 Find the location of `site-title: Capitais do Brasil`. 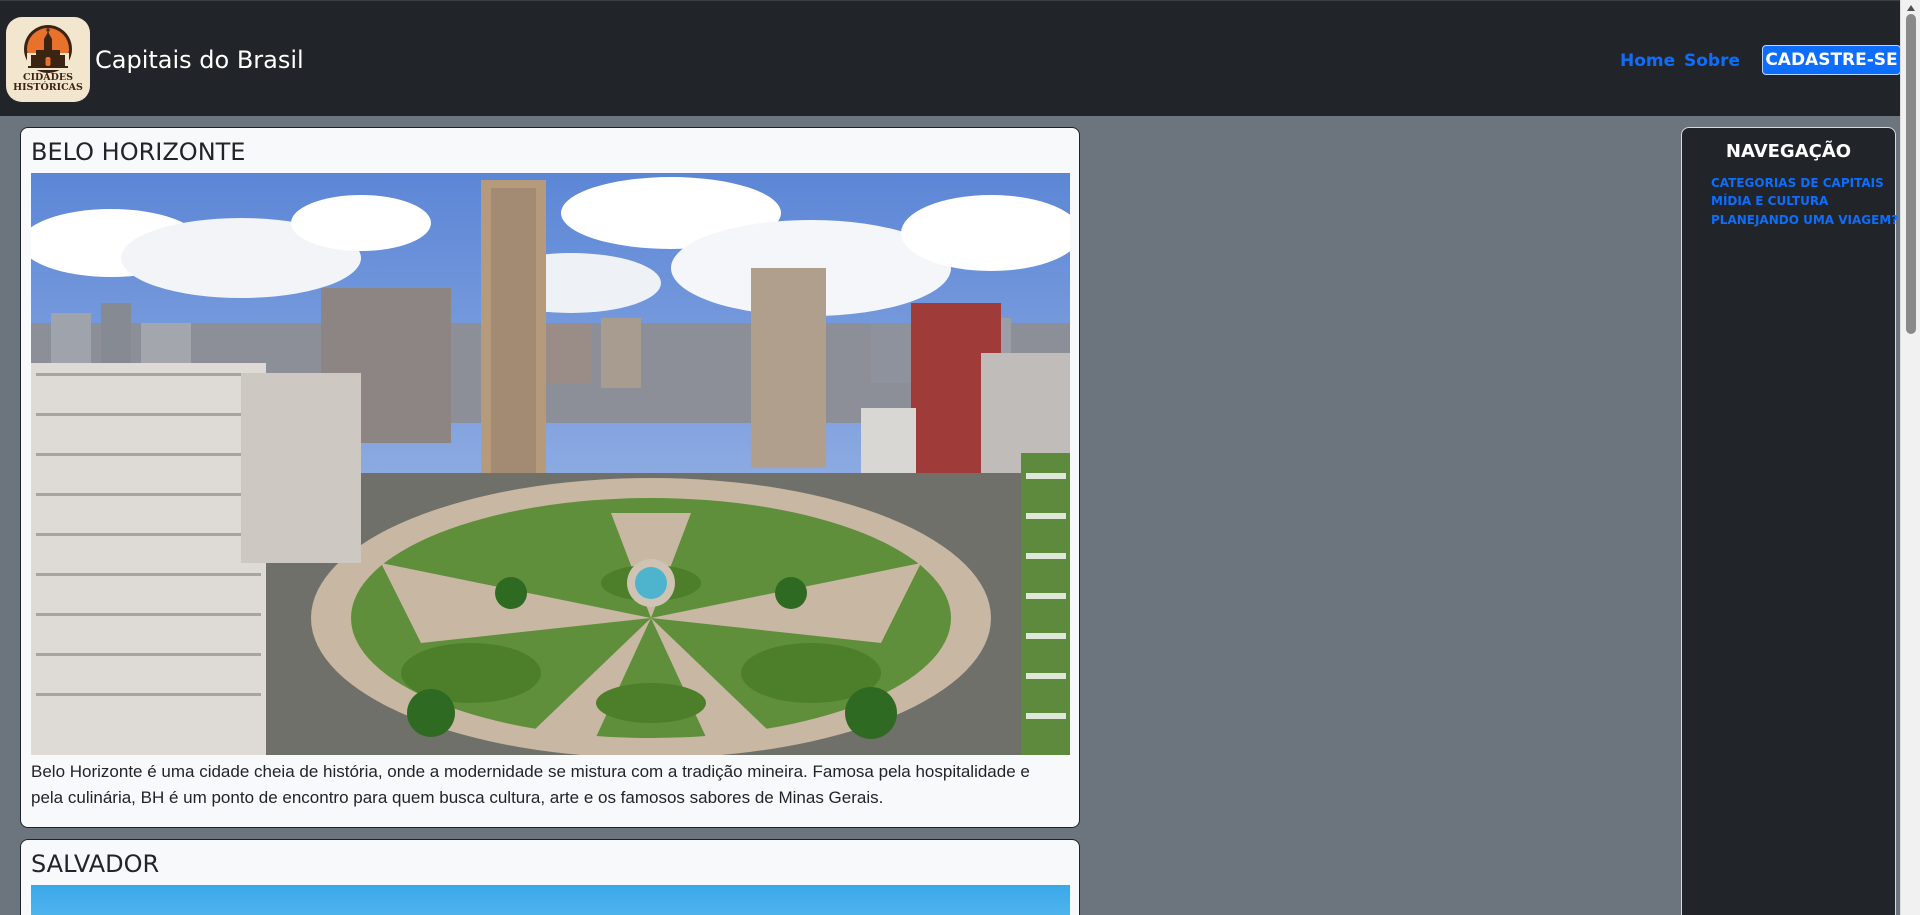

site-title: Capitais do Brasil is located at coordinates (199, 60).